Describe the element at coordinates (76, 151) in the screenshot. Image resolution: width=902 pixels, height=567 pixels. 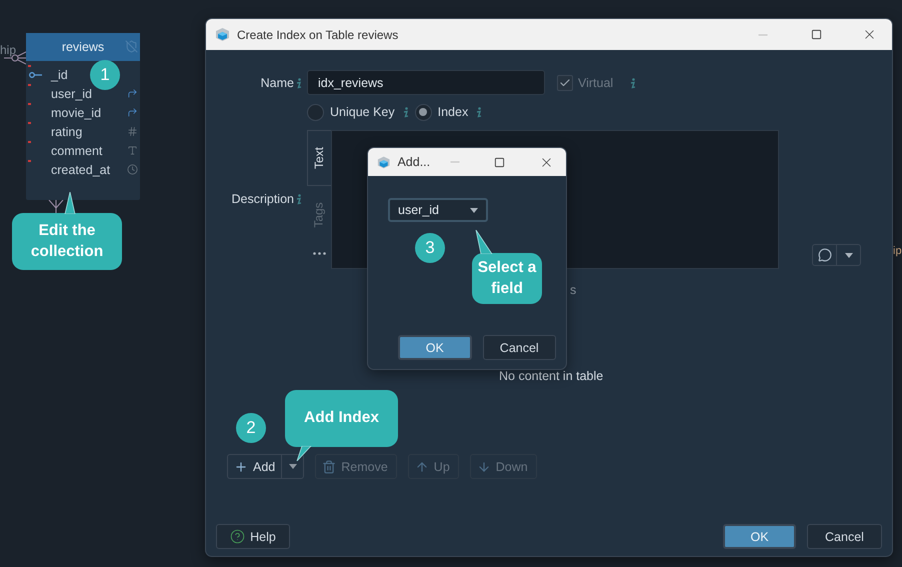
I see `field-name: comment` at that location.